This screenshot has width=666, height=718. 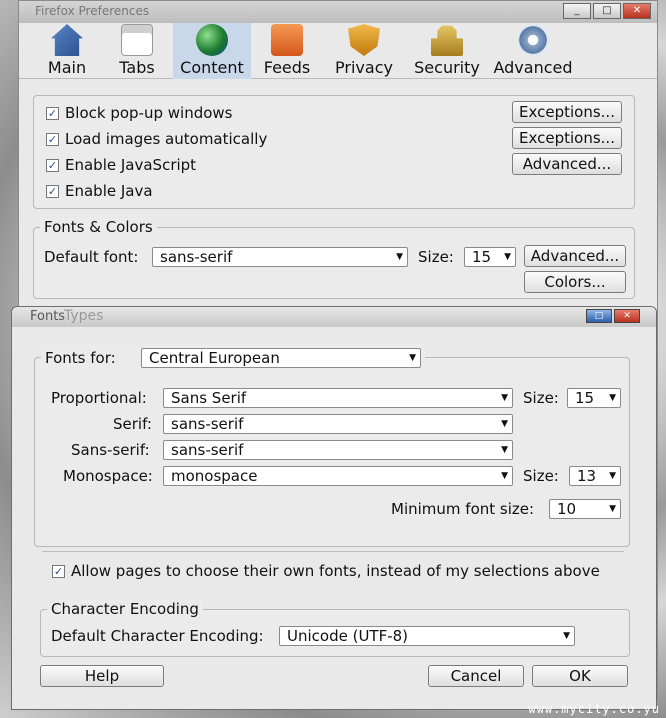 I want to click on monospace-size-value: 13, so click(x=587, y=476).